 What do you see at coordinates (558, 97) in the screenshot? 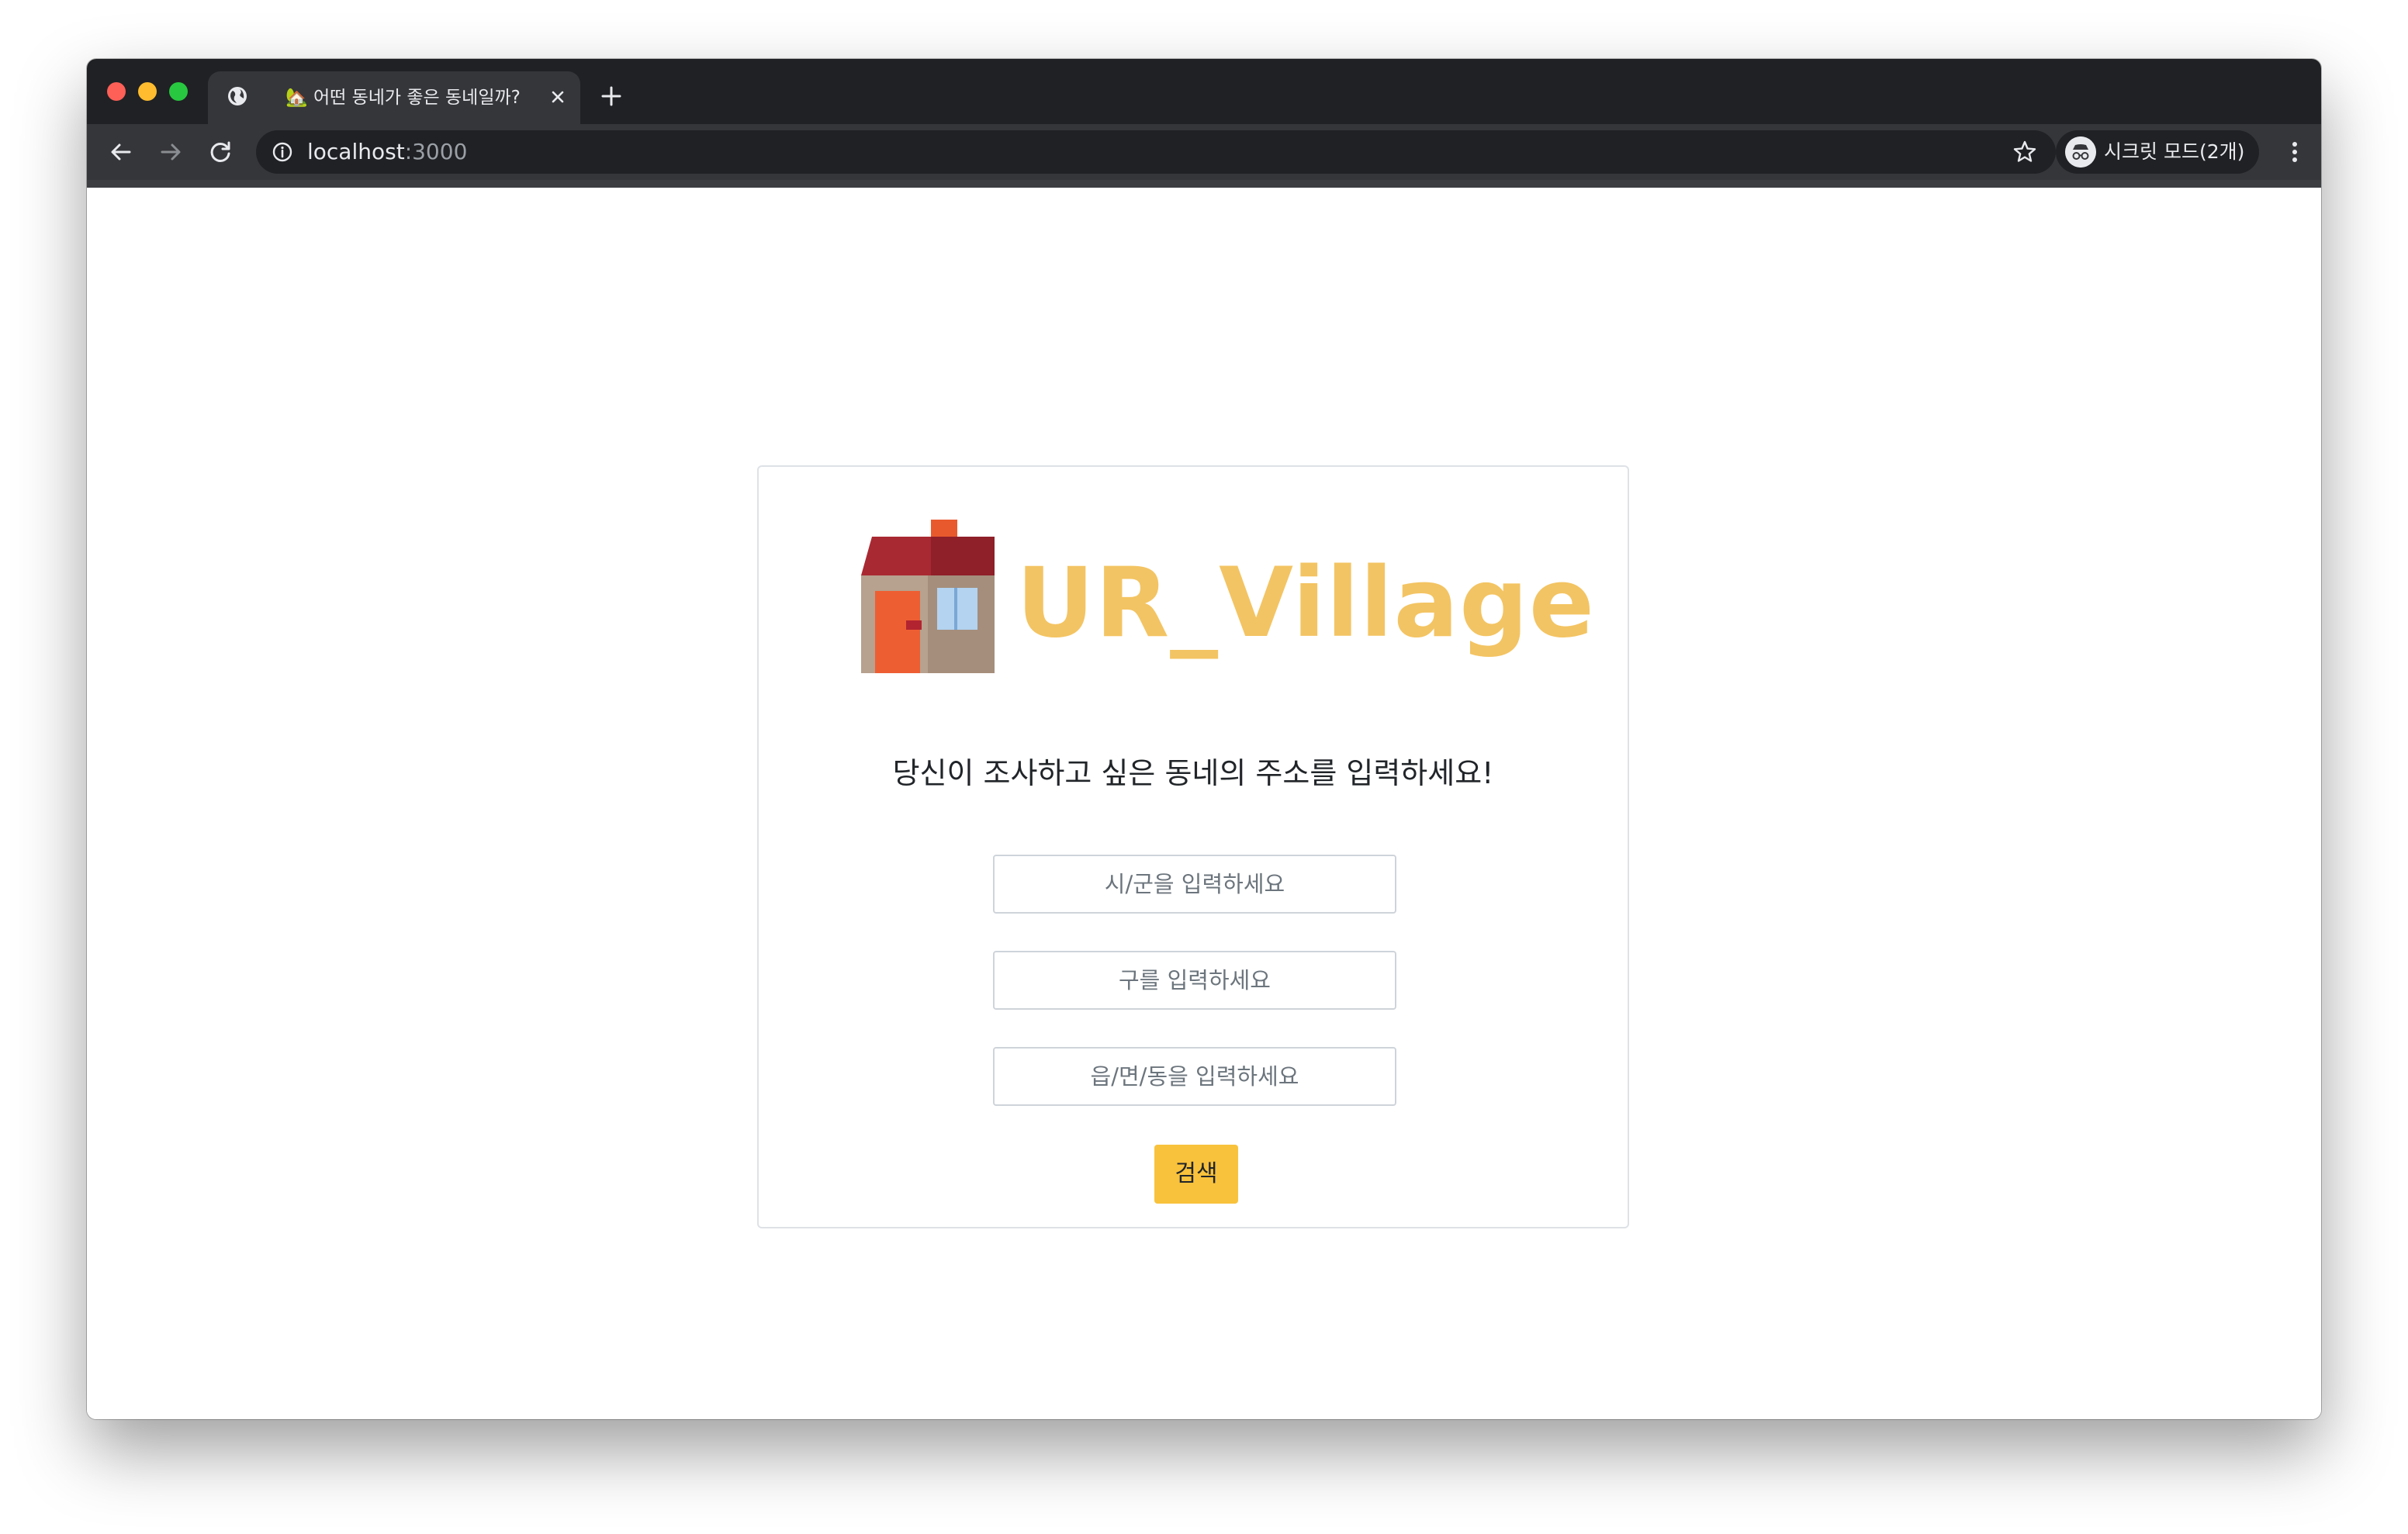
I see `close-icon` at bounding box center [558, 97].